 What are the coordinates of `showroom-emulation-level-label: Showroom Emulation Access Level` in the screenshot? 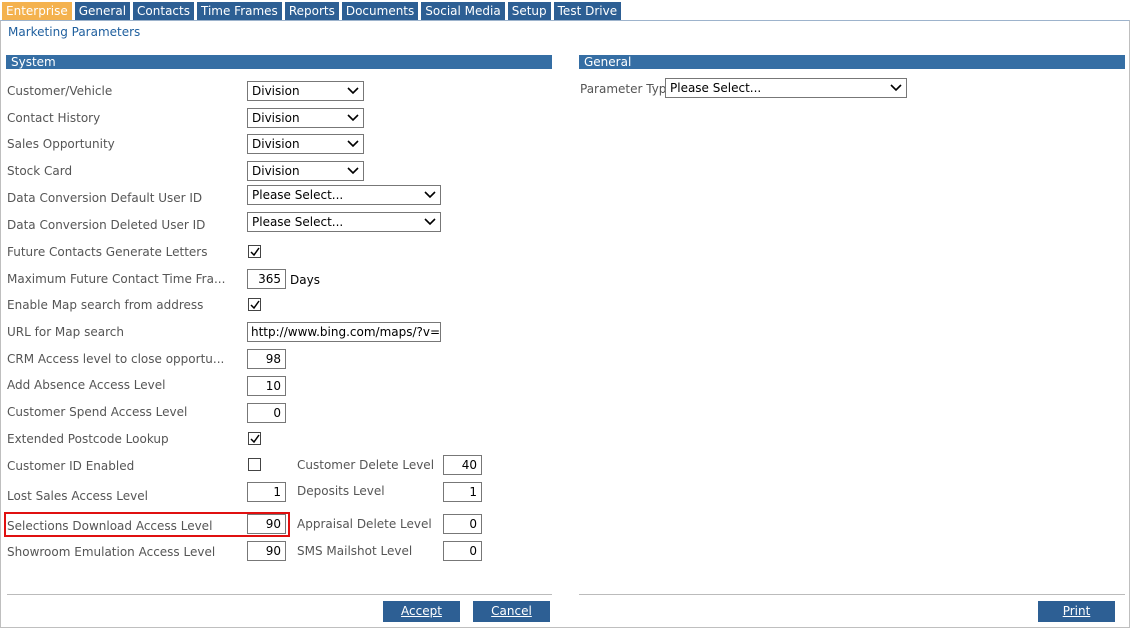 It's located at (111, 552).